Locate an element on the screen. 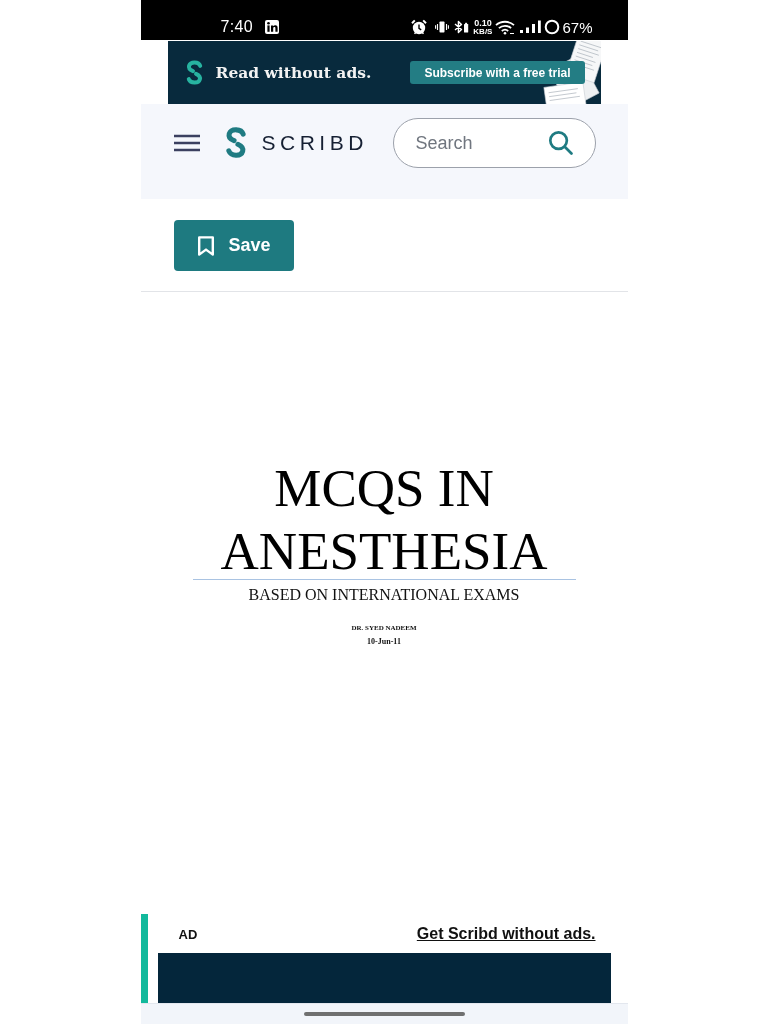 This screenshot has height=1024, width=768. ad-label: AD is located at coordinates (188, 934).